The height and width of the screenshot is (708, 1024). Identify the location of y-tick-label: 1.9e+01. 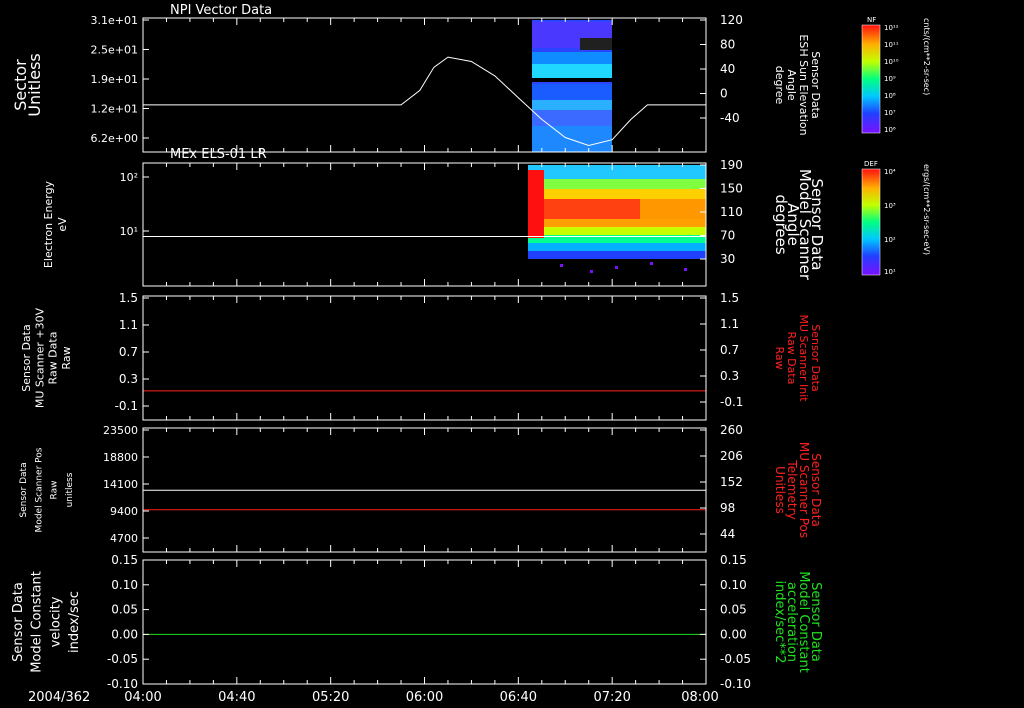
(114, 79).